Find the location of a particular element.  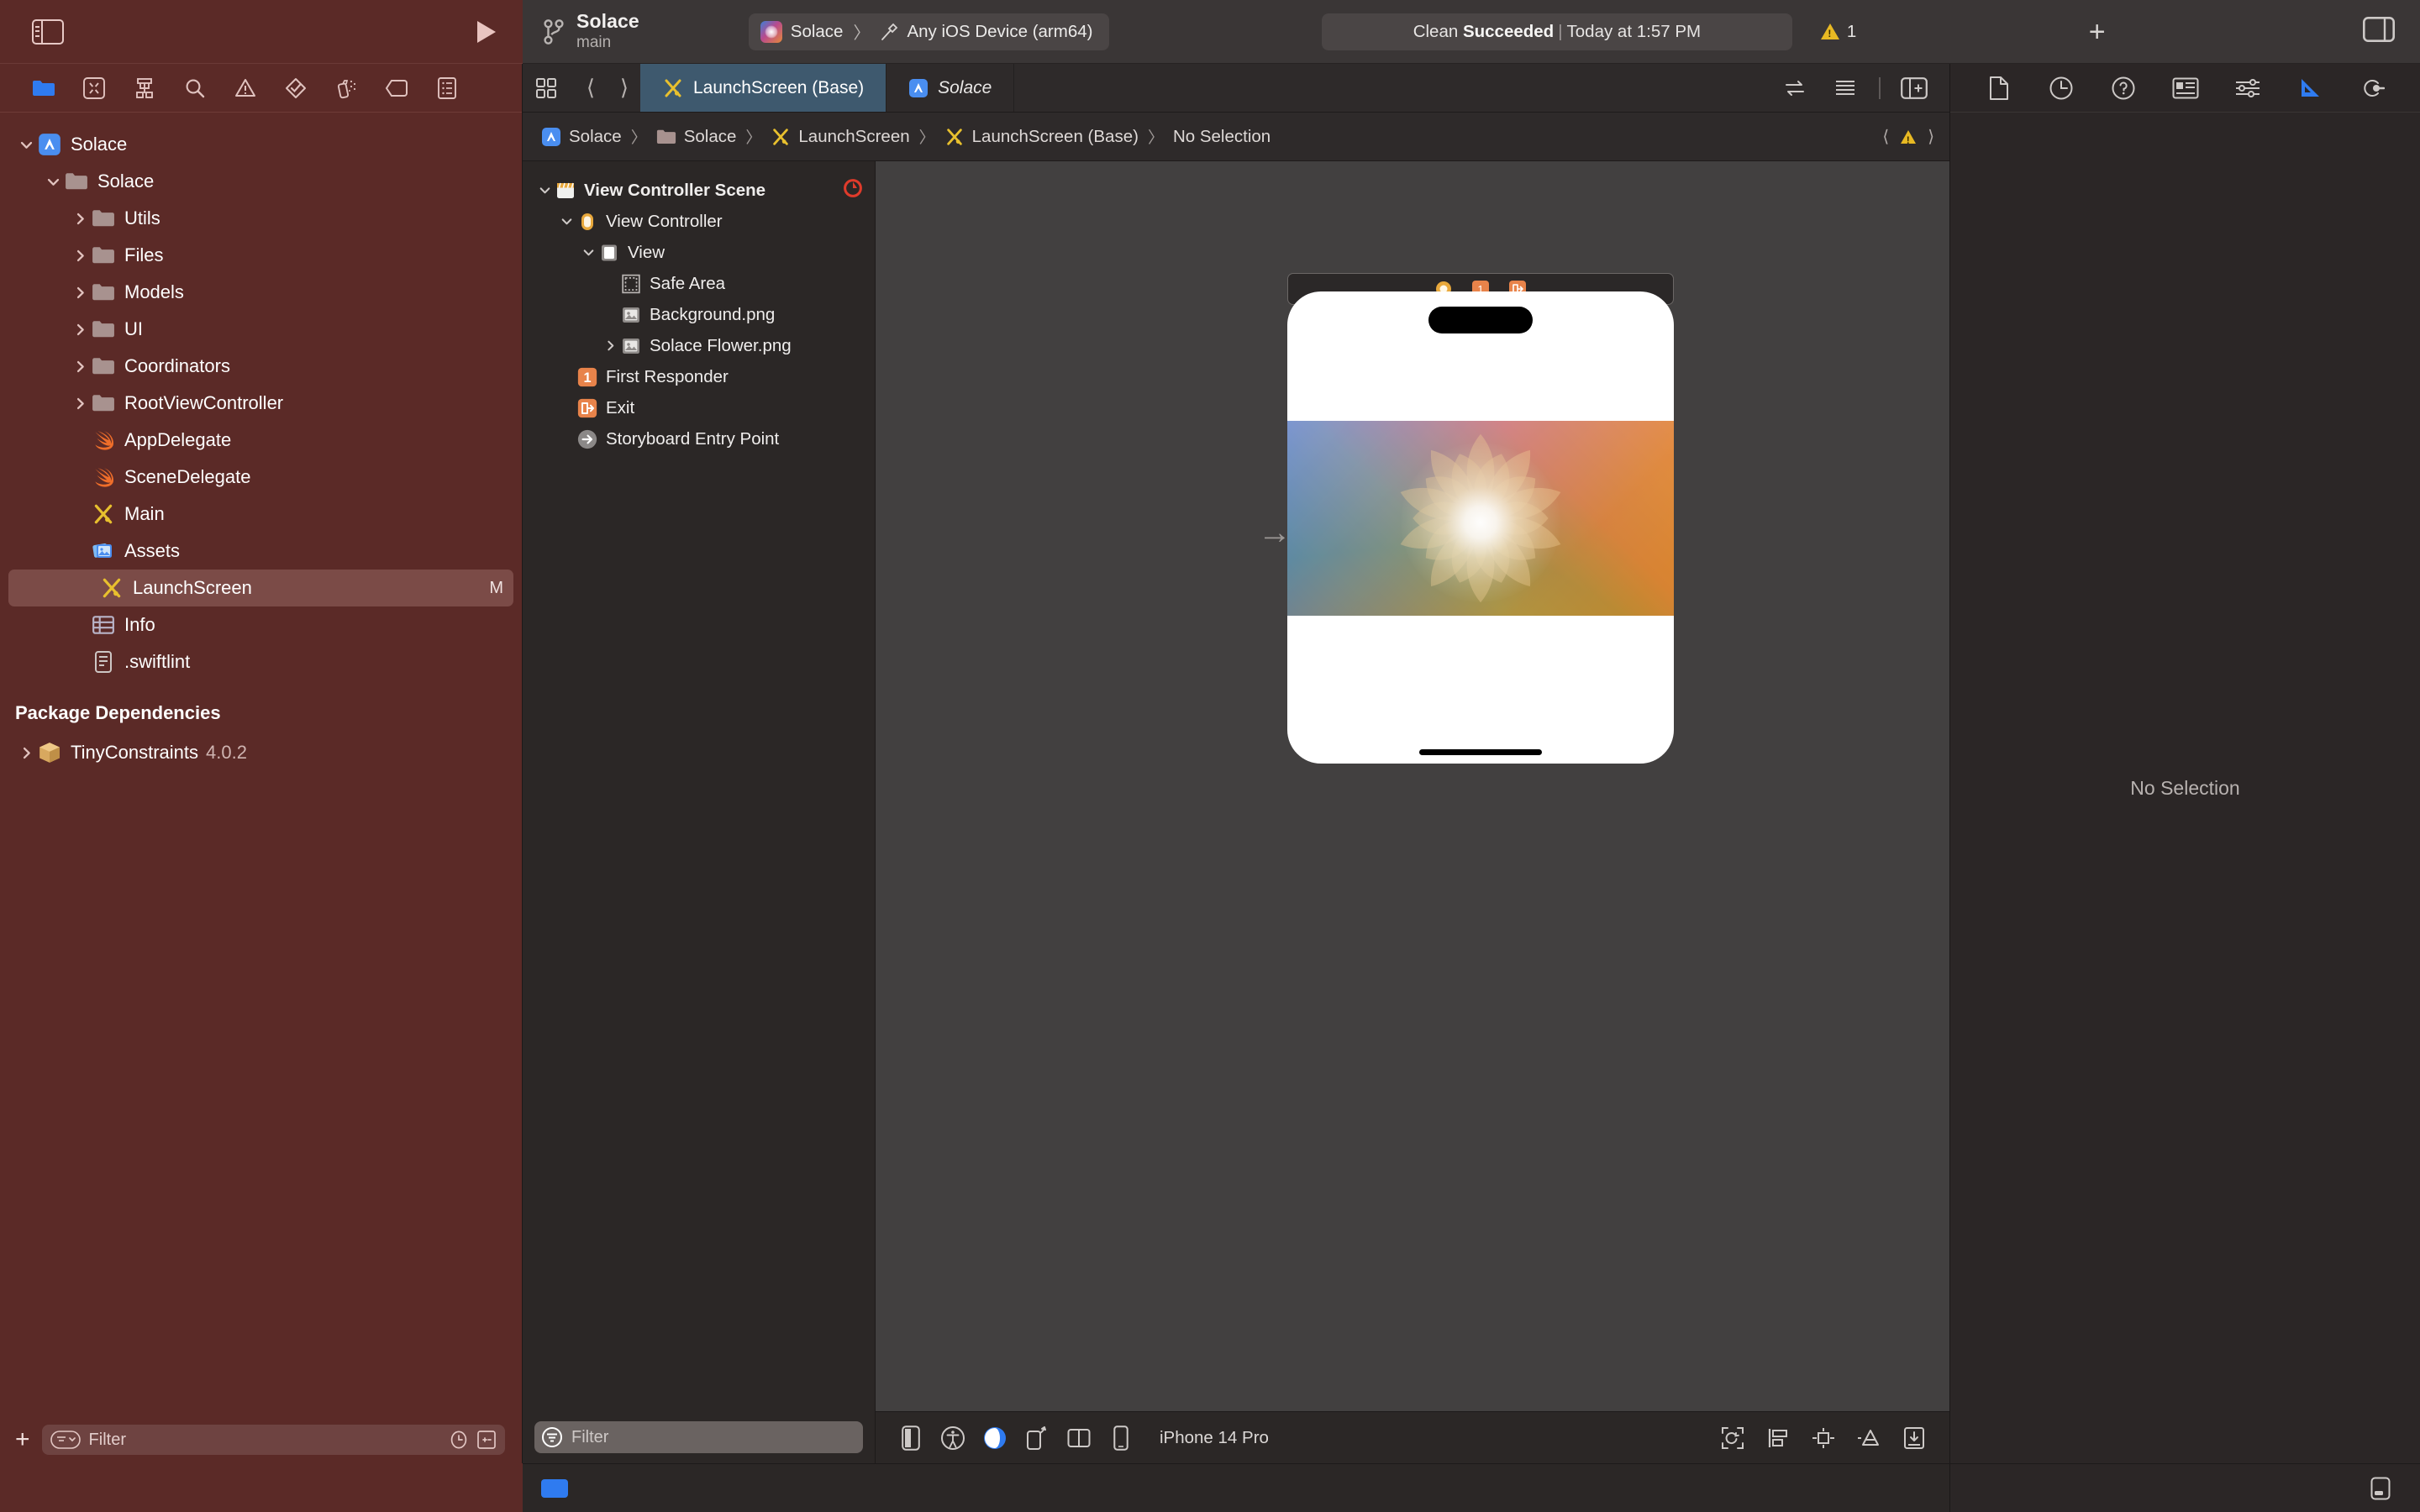

sidebar-item-find-navigator is located at coordinates (195, 88).